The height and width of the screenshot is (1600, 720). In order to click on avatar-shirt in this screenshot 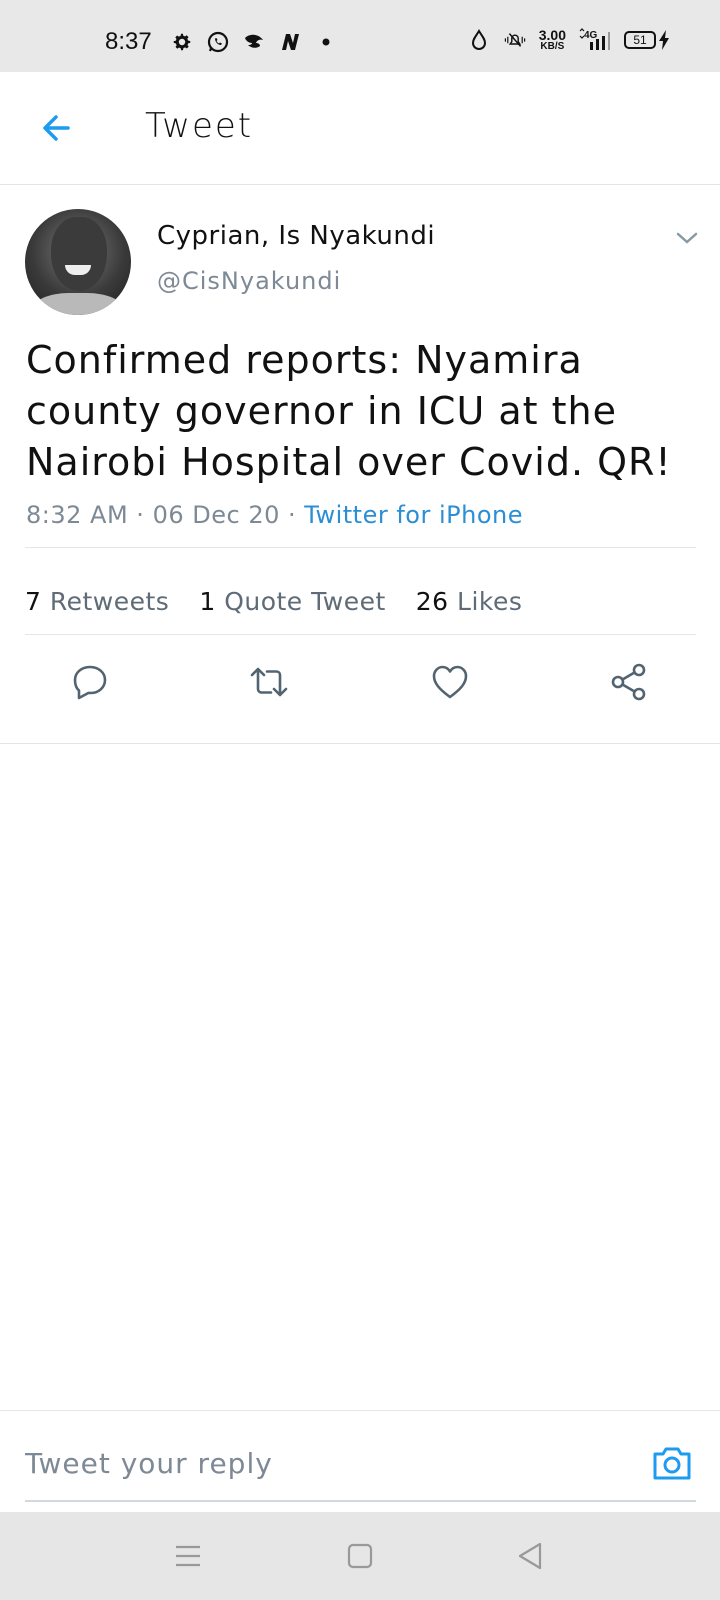, I will do `click(78, 304)`.